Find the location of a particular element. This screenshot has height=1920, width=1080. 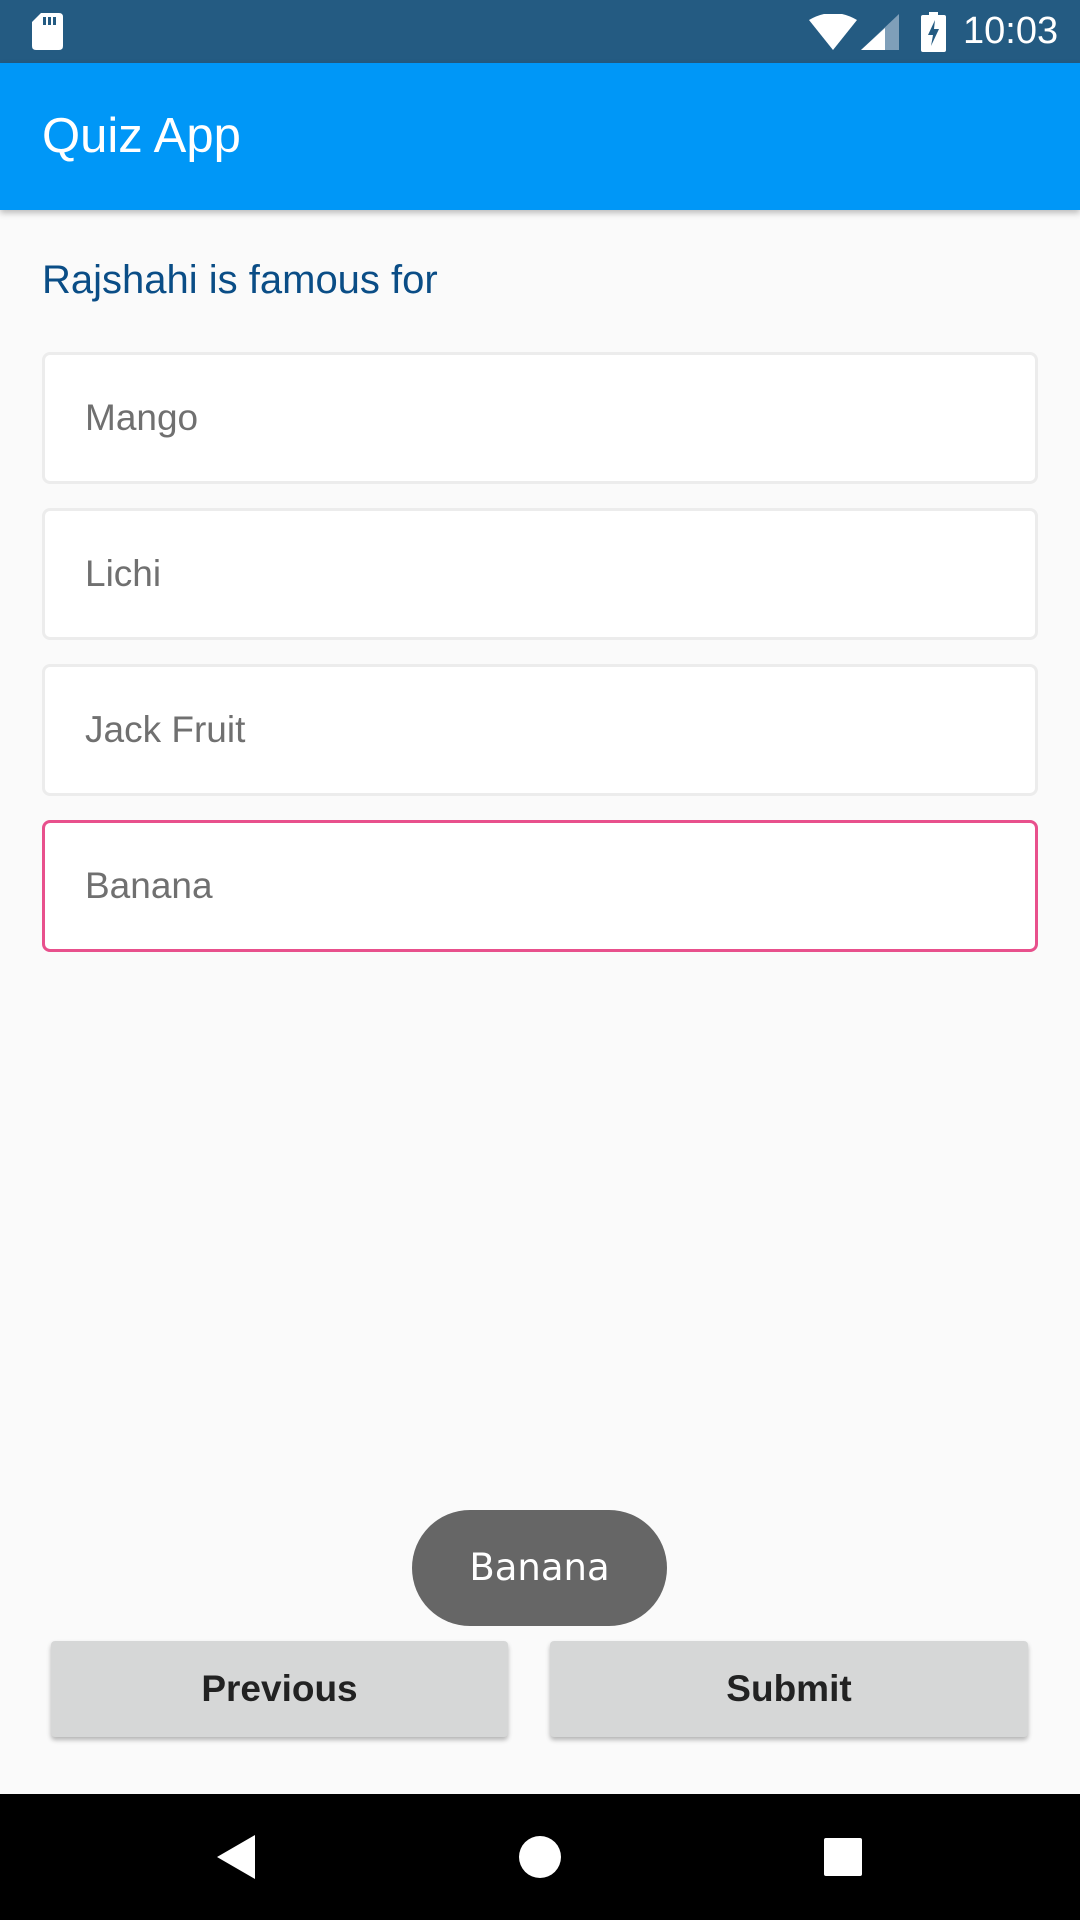

app-bar: Quiz App is located at coordinates (540, 136).